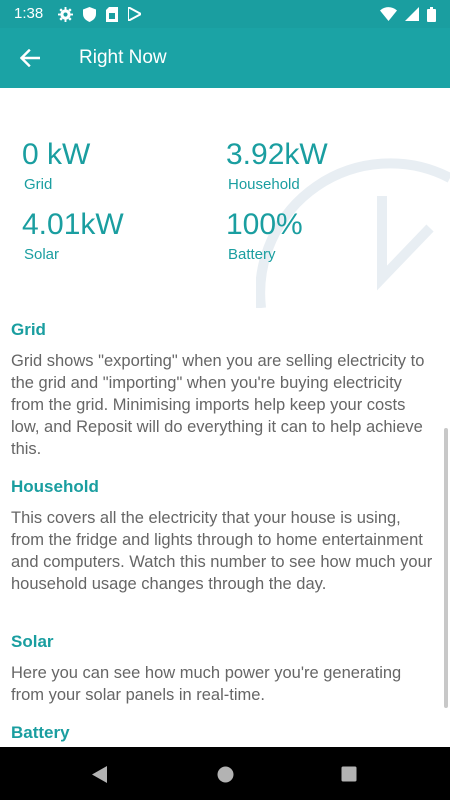  I want to click on nav-home-button, so click(225, 774).